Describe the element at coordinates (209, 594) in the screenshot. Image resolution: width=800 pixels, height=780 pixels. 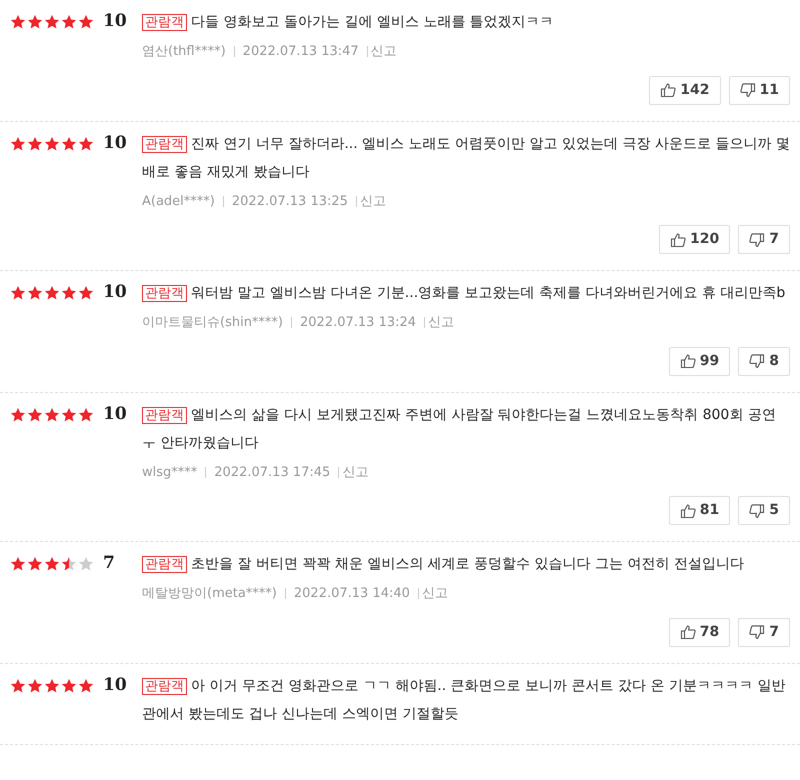
I see `author-name: 메탈방망이(meta****)` at that location.